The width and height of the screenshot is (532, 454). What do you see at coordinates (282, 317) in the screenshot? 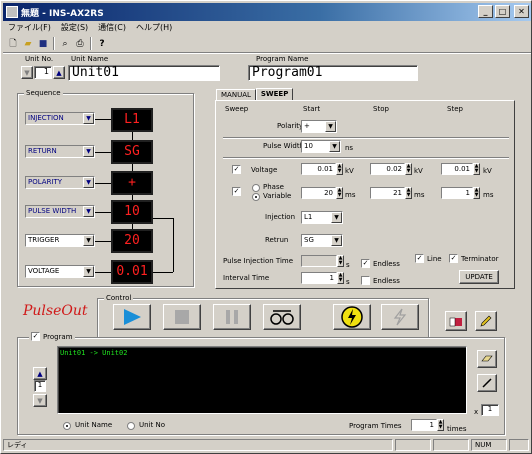
I see `record-button` at bounding box center [282, 317].